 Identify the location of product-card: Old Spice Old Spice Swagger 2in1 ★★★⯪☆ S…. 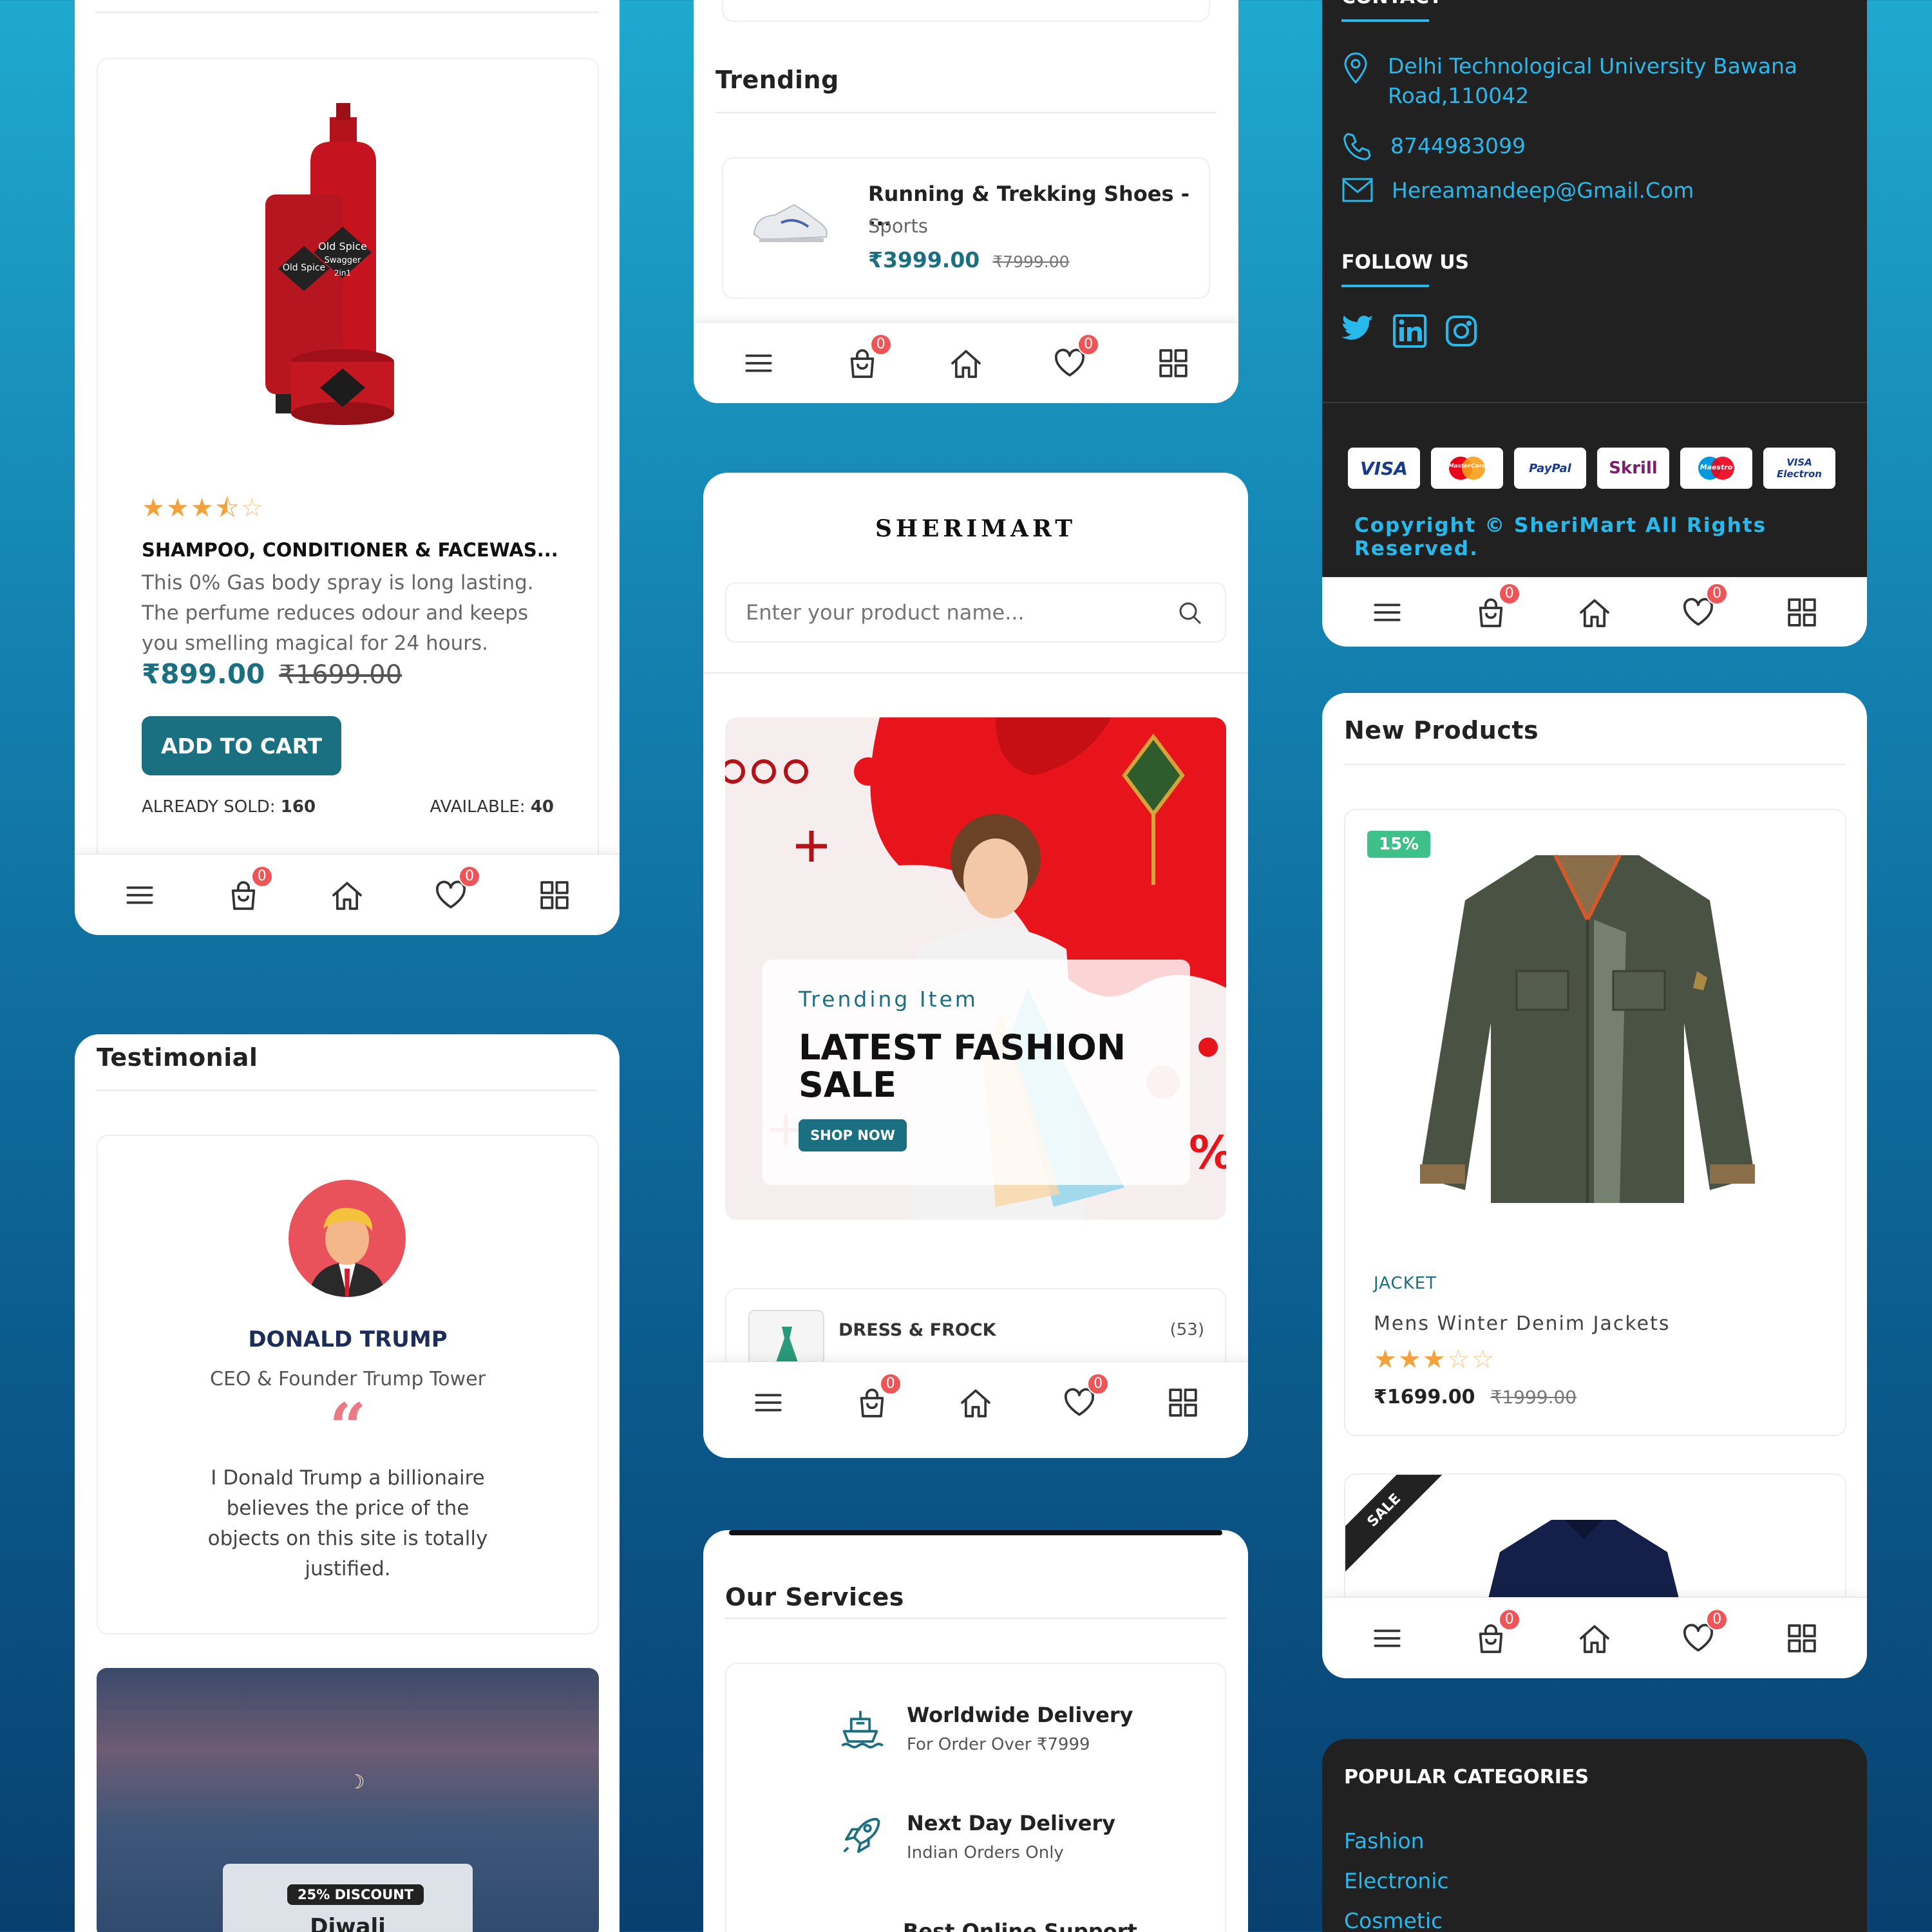
(348, 477).